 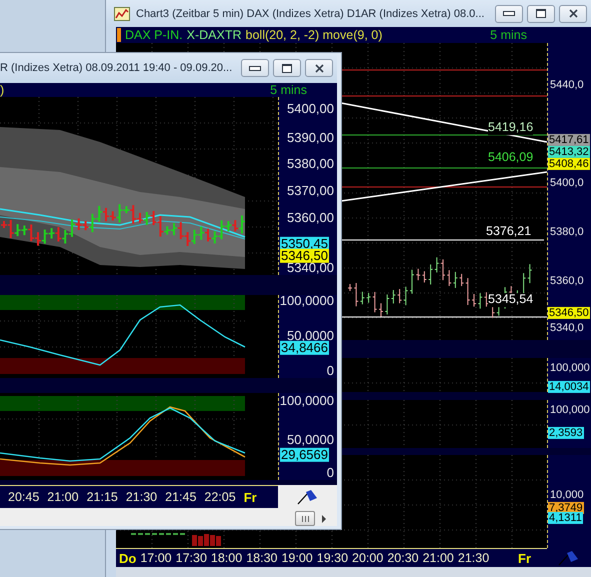 What do you see at coordinates (310, 268) in the screenshot?
I see `axis-label: 5340,00` at bounding box center [310, 268].